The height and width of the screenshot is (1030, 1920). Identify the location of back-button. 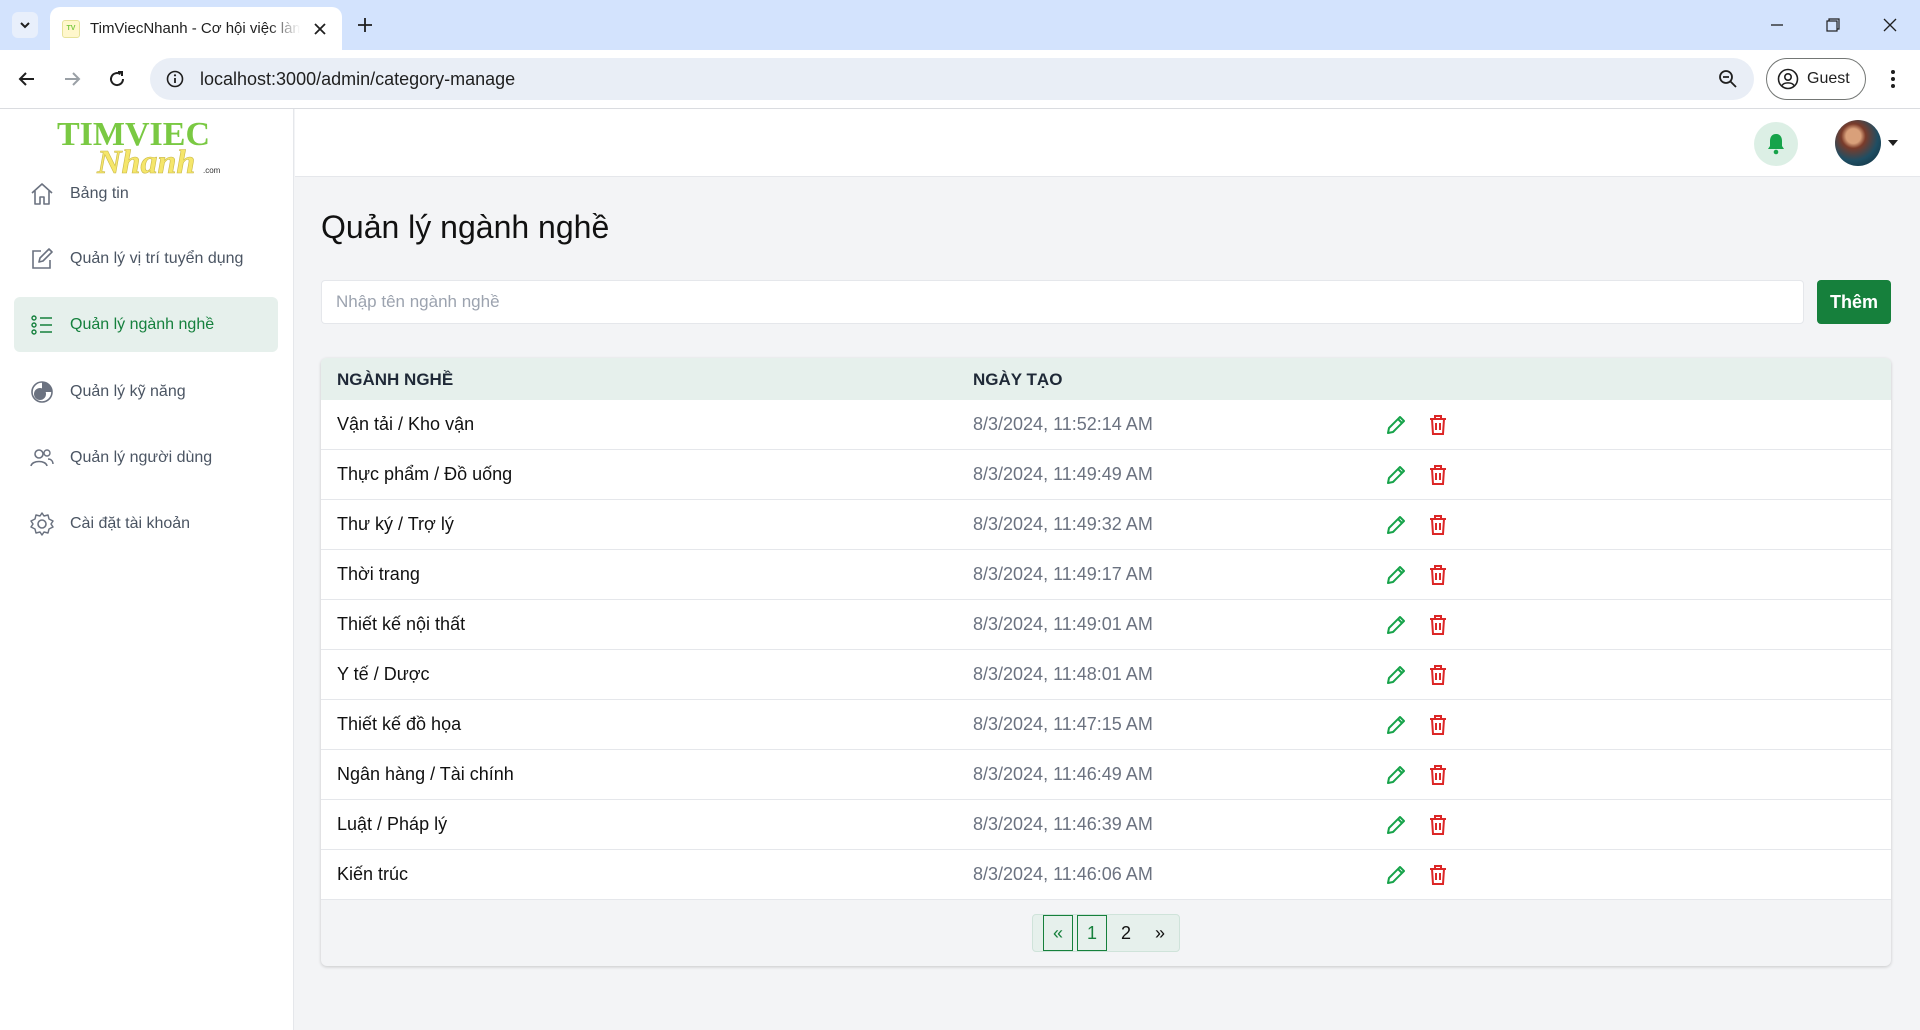
(27, 79).